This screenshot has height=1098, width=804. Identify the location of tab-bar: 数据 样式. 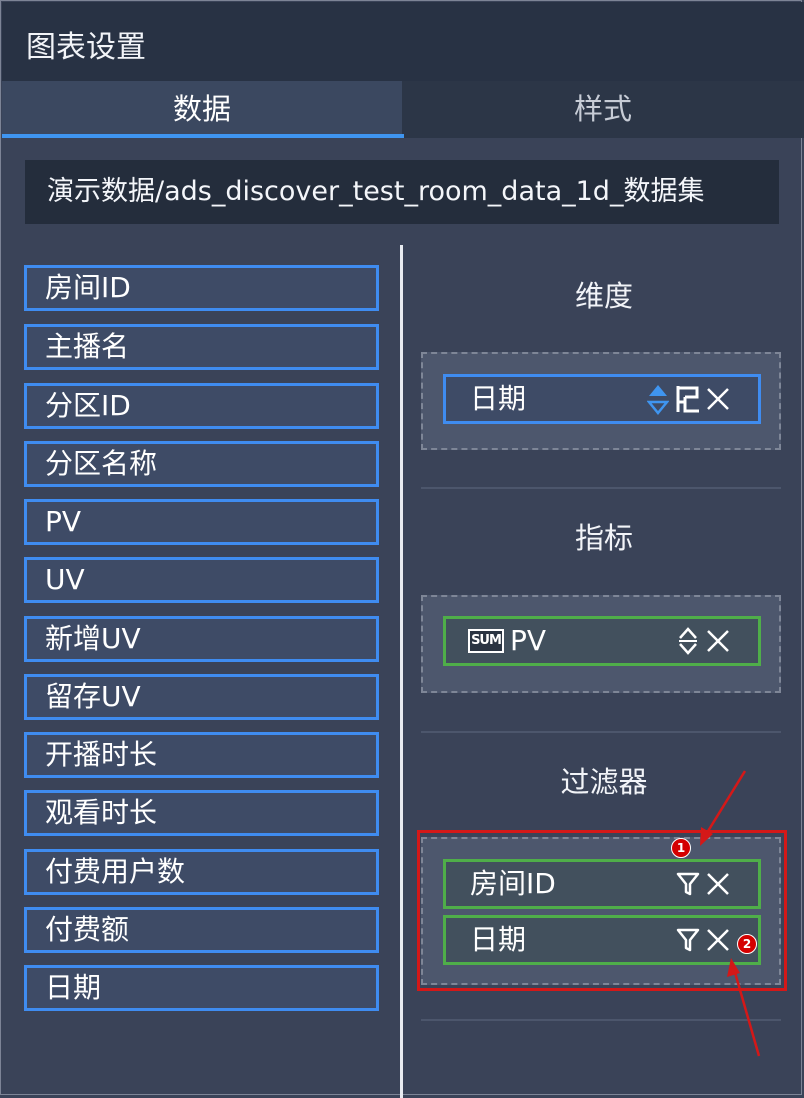
(403, 109).